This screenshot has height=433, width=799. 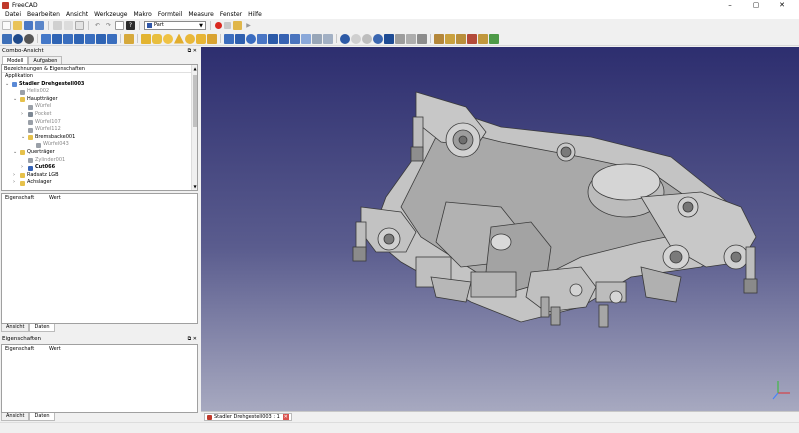 I want to click on menu-makro: Makro, so click(x=143, y=14).